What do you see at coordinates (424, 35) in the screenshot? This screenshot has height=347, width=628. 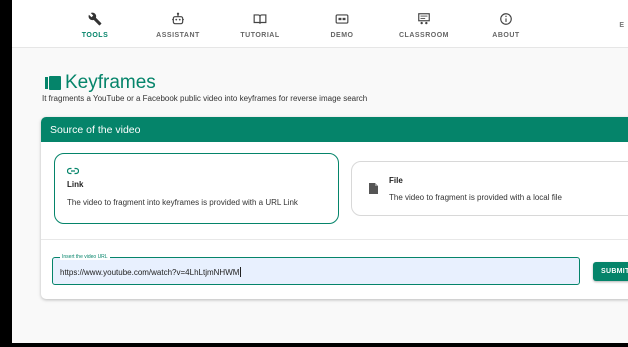 I see `nav-classroom-label: CLASSROOM` at bounding box center [424, 35].